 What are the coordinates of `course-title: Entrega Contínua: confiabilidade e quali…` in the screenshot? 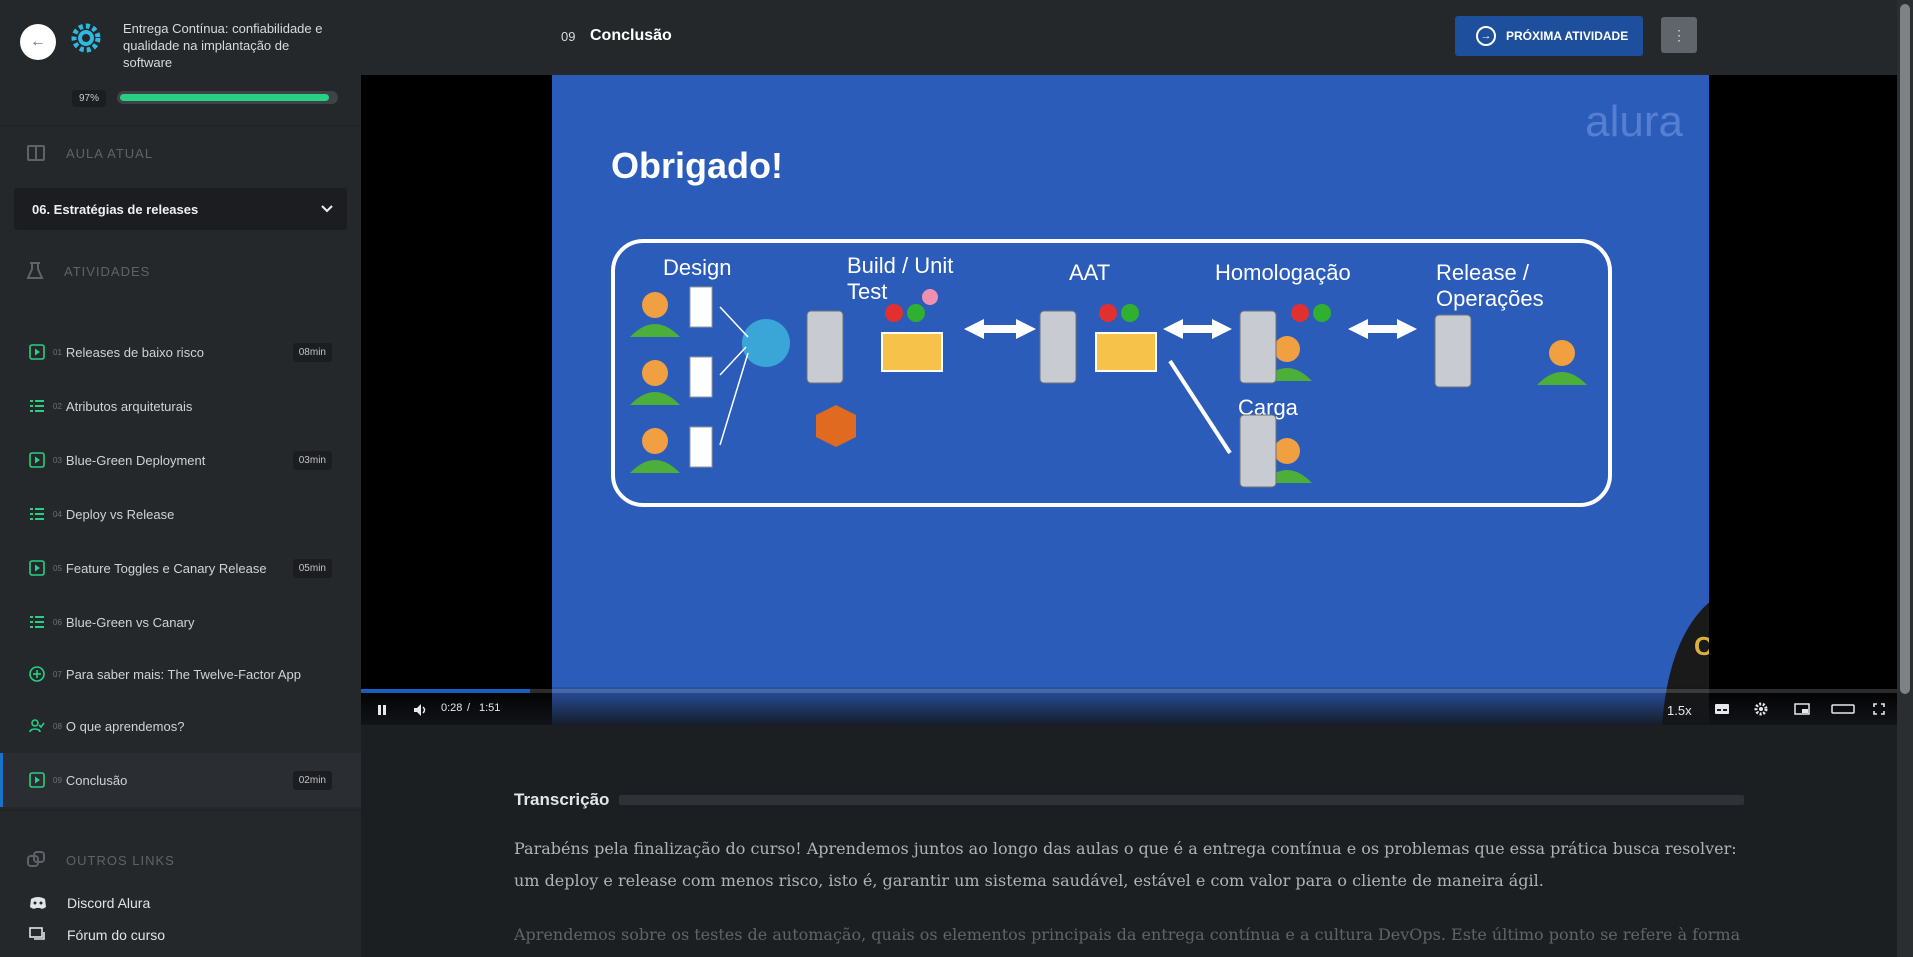 It's located at (223, 45).